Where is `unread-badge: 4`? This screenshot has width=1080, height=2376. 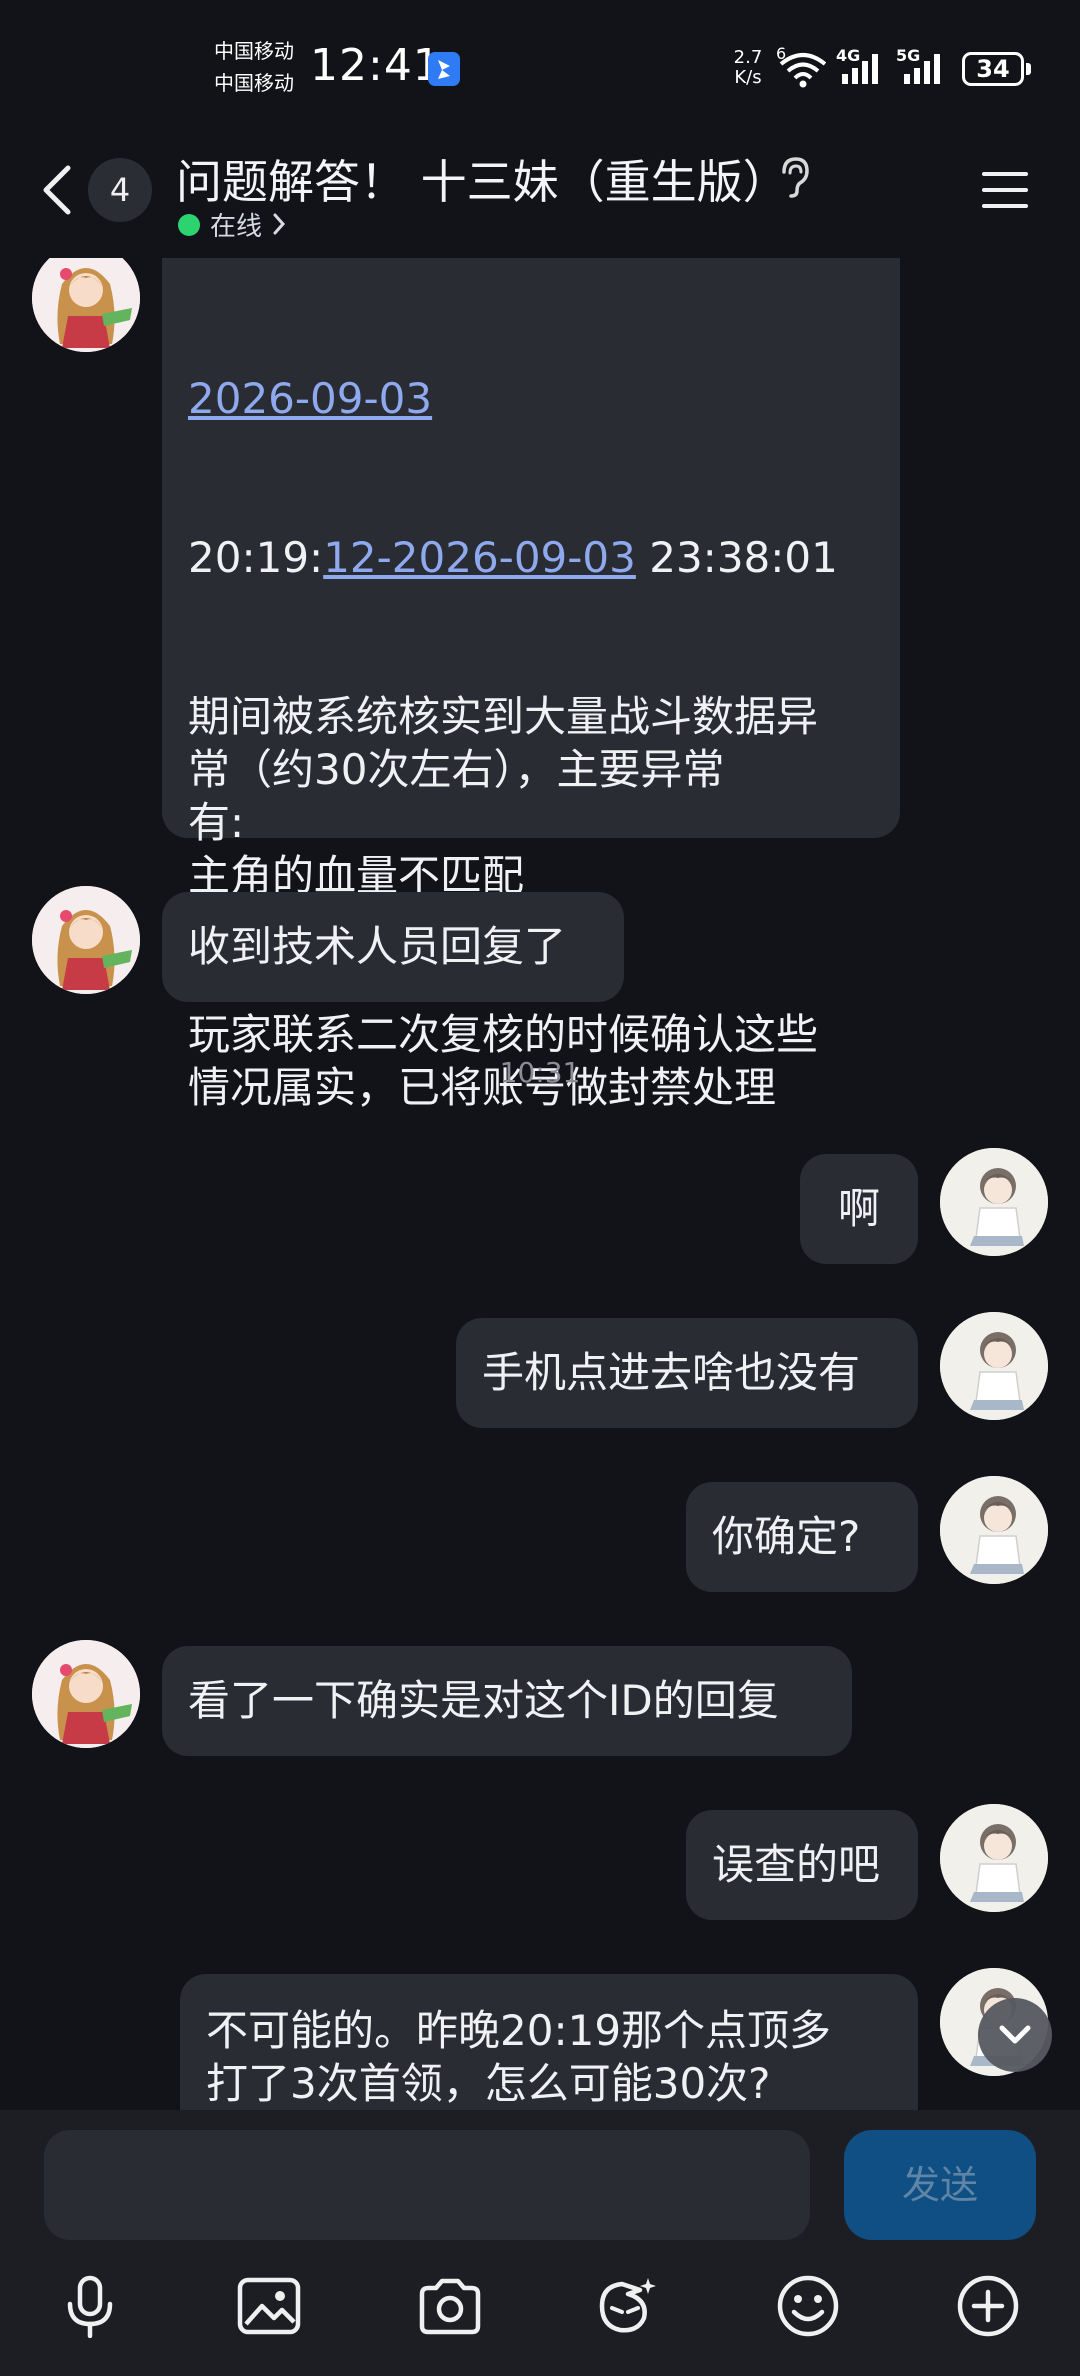 unread-badge: 4 is located at coordinates (120, 190).